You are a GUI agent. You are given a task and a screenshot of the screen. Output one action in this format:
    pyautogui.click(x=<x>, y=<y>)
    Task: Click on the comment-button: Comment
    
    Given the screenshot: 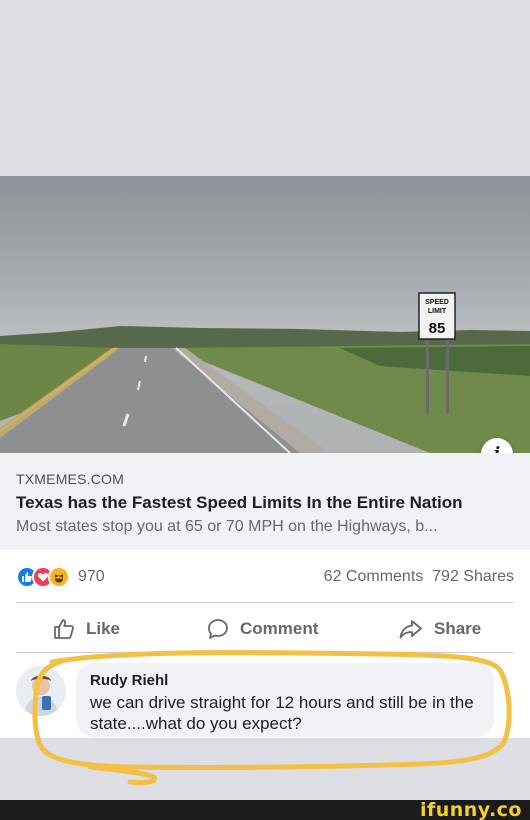 What is the action you would take?
    pyautogui.click(x=262, y=629)
    